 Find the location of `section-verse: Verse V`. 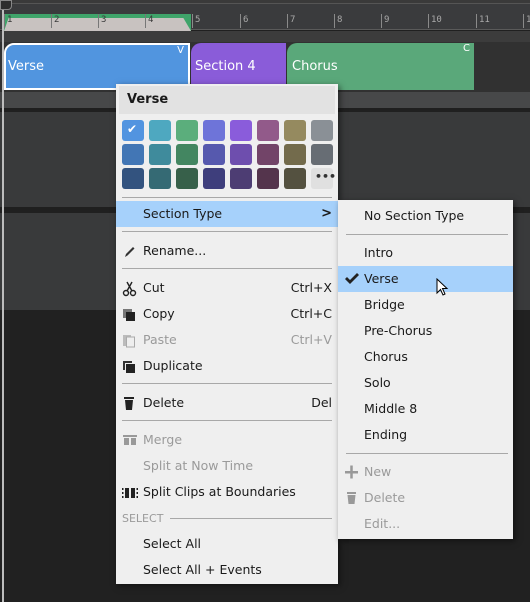

section-verse: Verse V is located at coordinates (97, 66).